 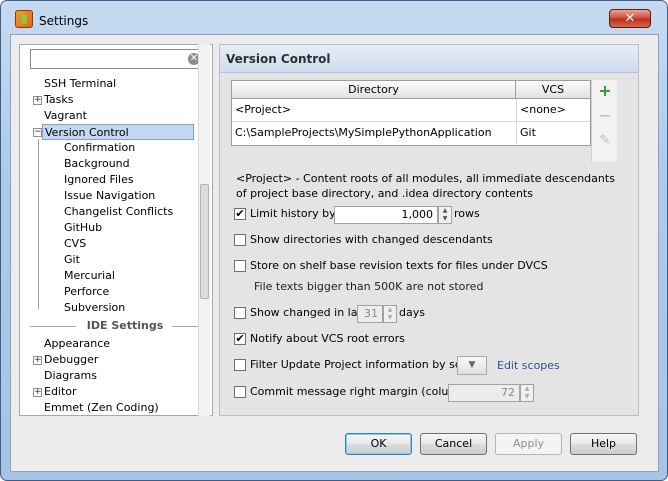 I want to click on show-directories-checkbox, so click(x=240, y=240).